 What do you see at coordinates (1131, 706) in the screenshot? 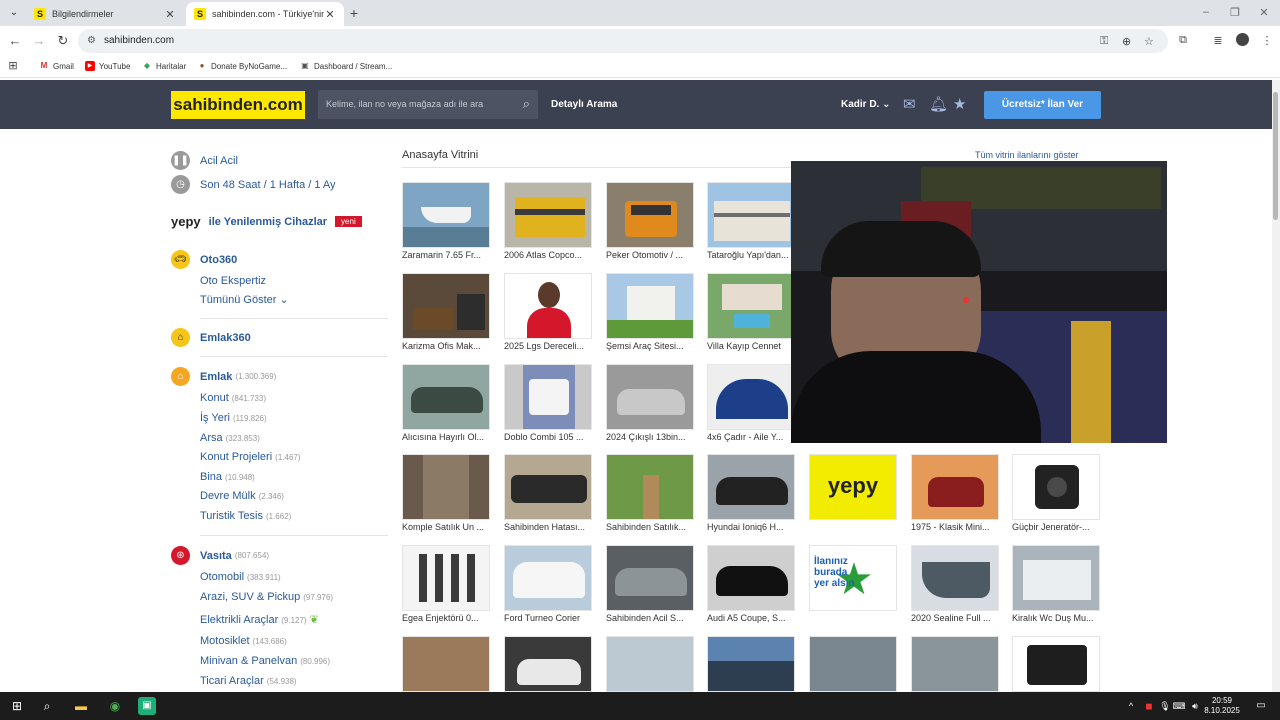
I see `show-hidden-icons-icon: ^` at bounding box center [1131, 706].